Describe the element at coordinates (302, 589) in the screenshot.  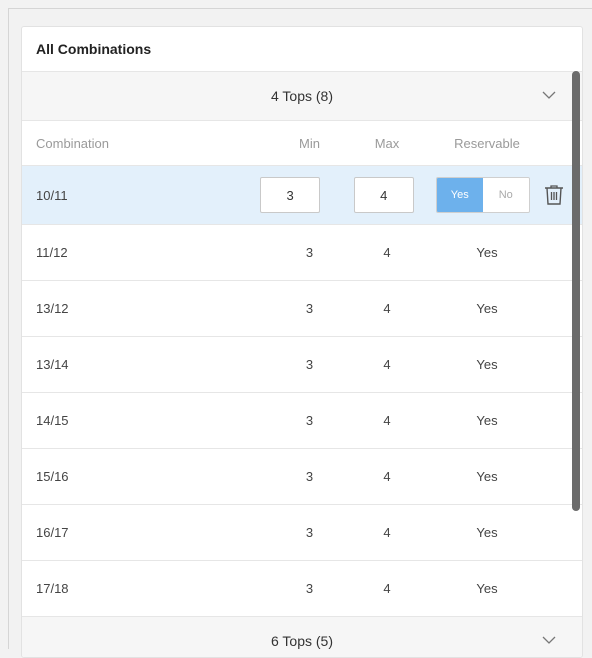
I see `table-row: 17/18 3 4 Yes` at that location.